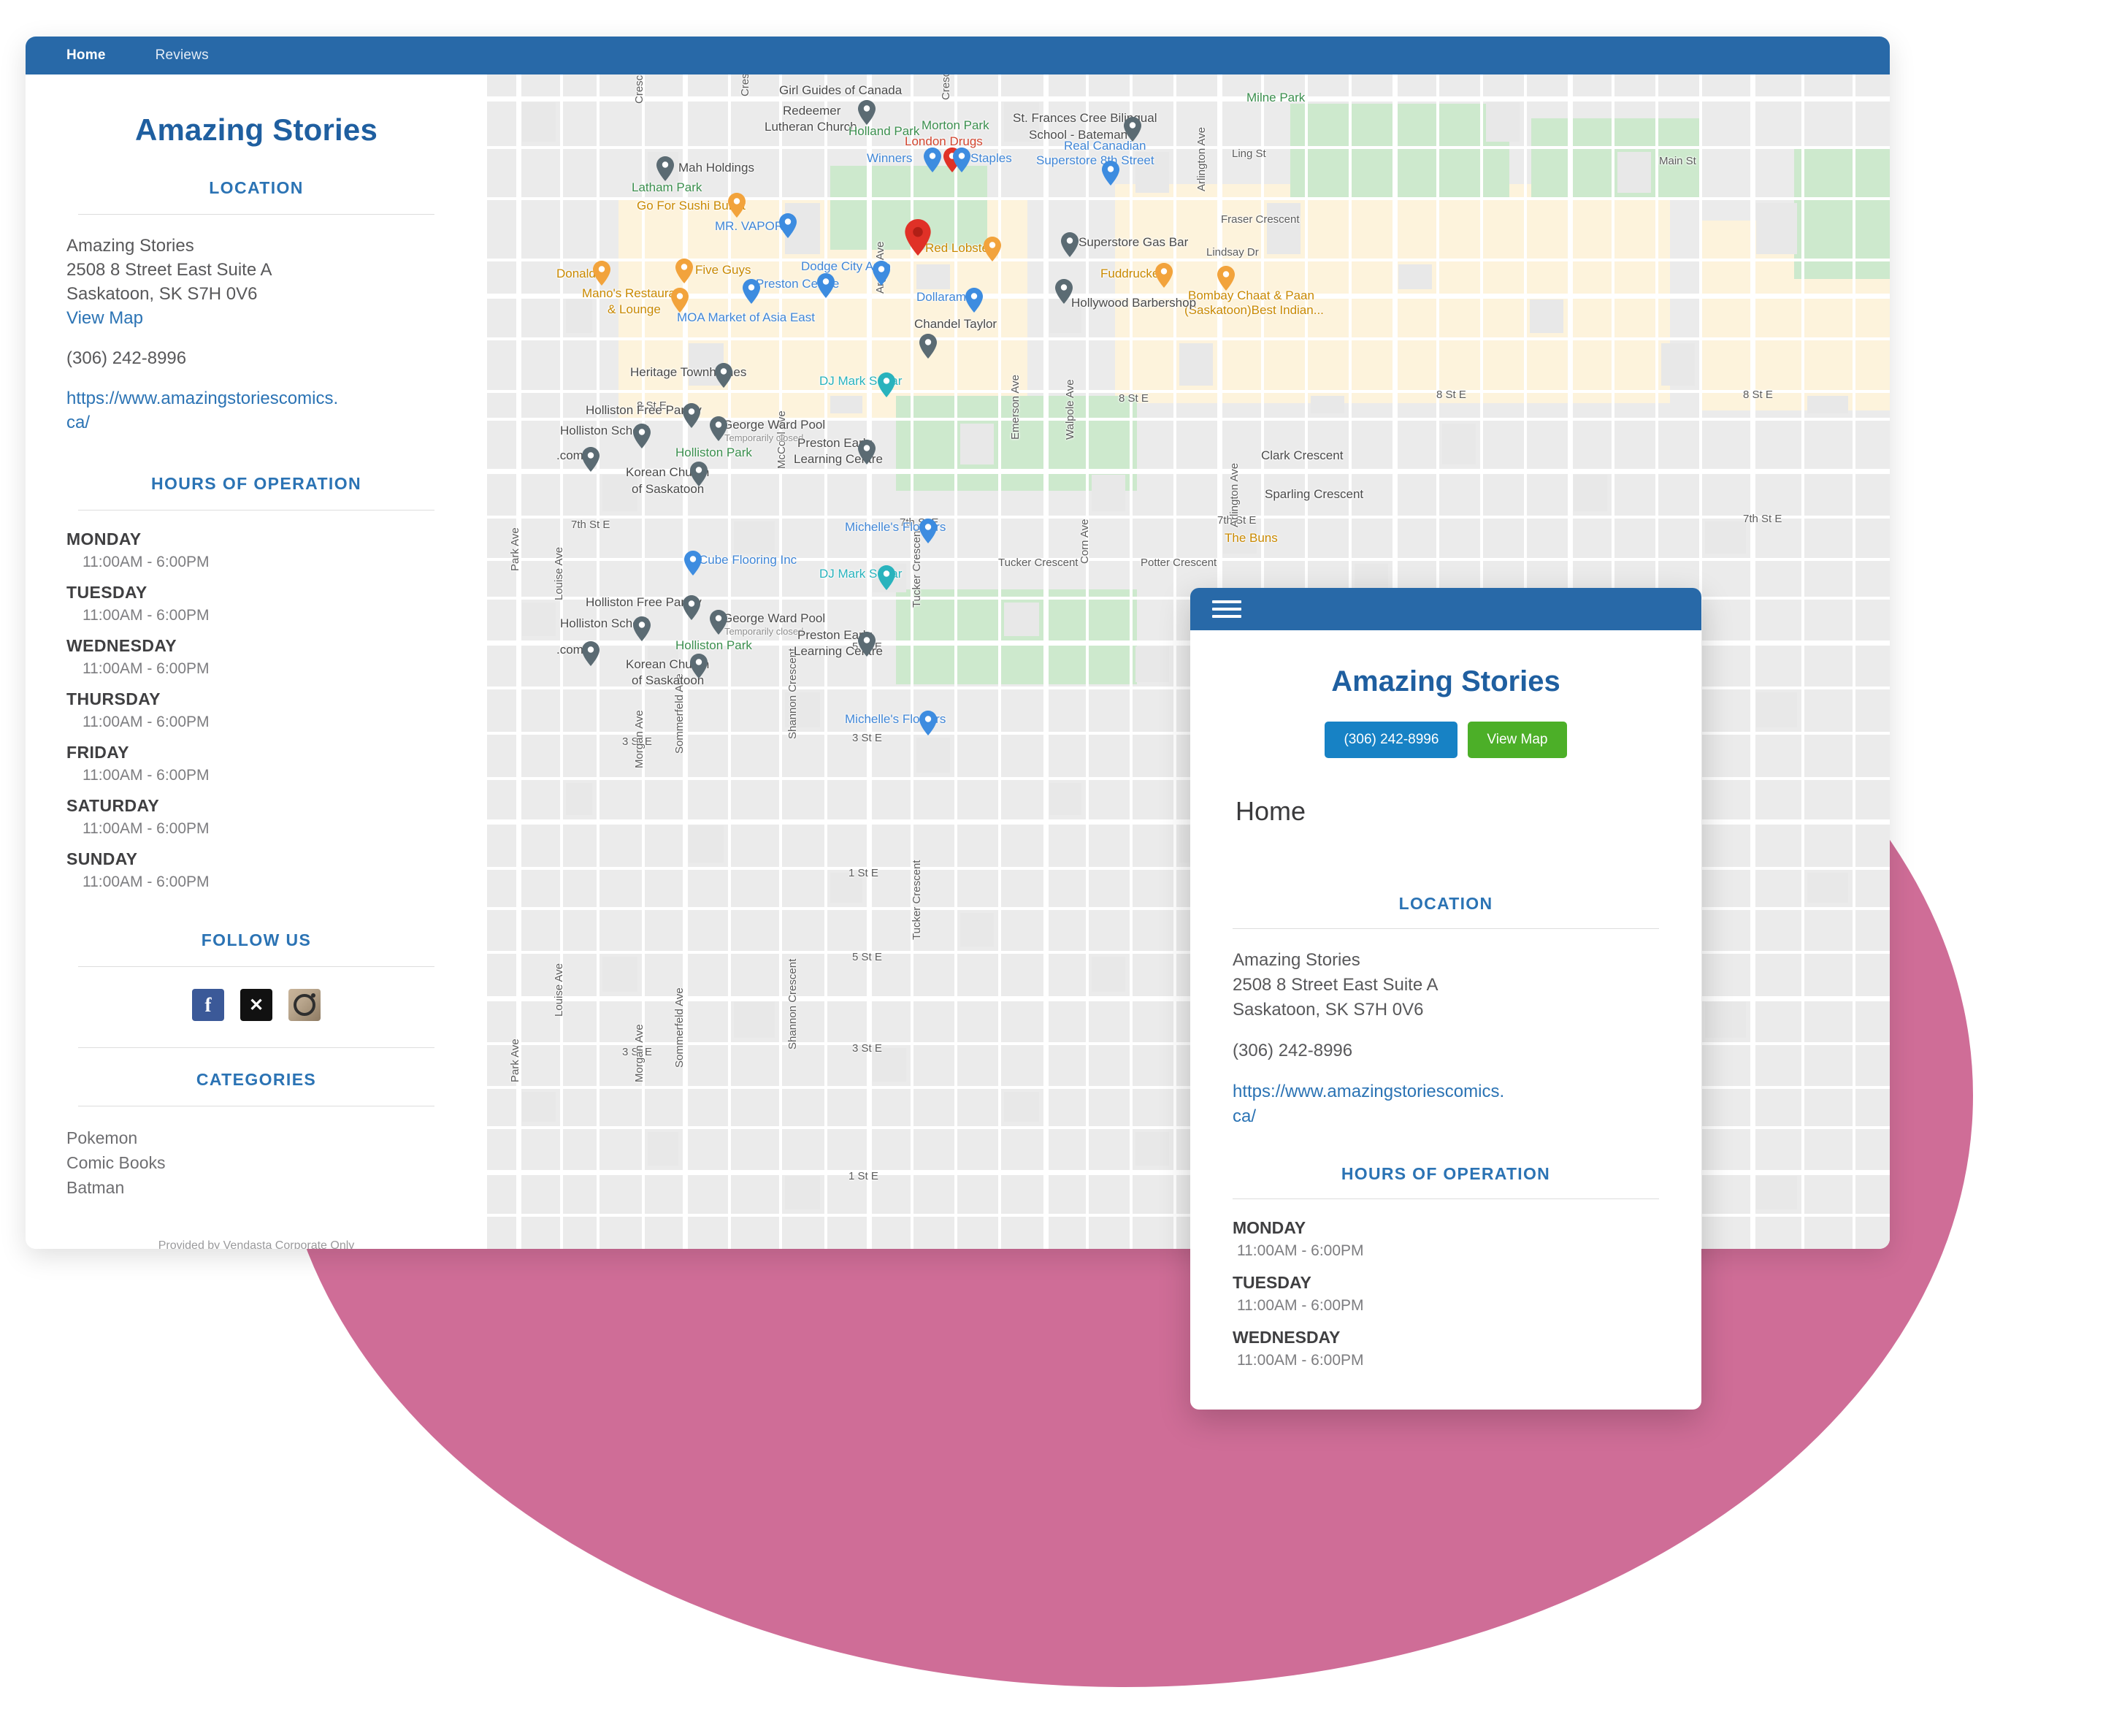 Image resolution: width=2103 pixels, height=1736 pixels. What do you see at coordinates (182, 55) in the screenshot?
I see `tab-reviews: Reviews` at bounding box center [182, 55].